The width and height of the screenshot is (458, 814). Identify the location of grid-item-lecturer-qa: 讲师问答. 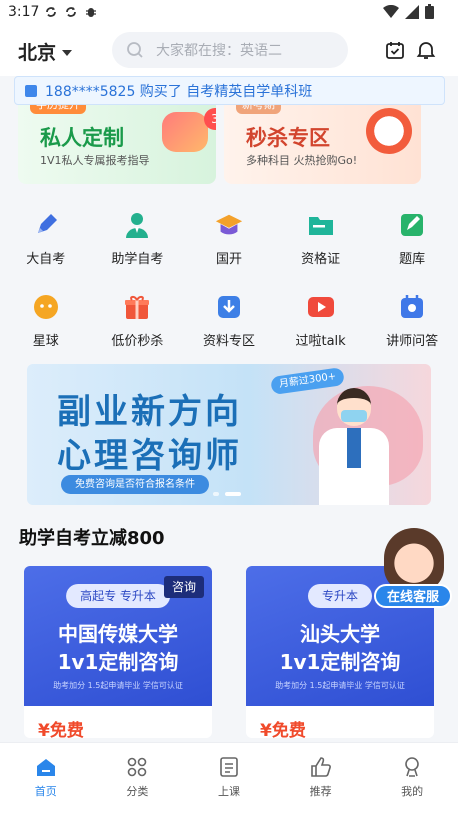
(412, 320).